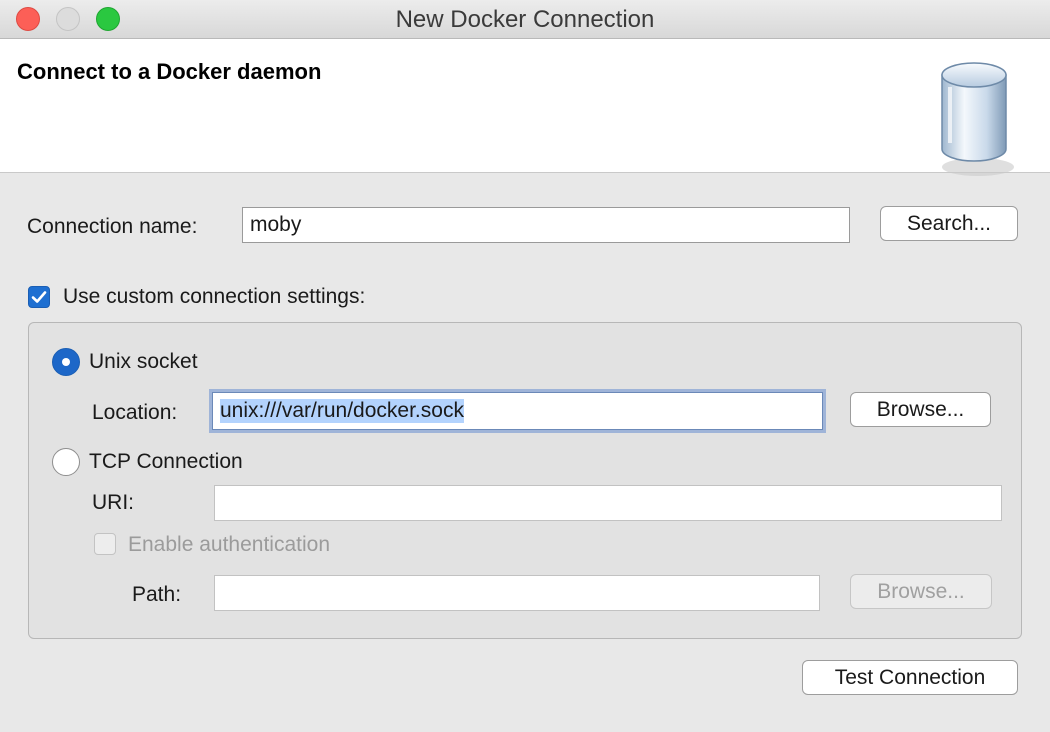 The image size is (1050, 732). What do you see at coordinates (214, 296) in the screenshot?
I see `custom-settings-label: Use custom connection settings:` at bounding box center [214, 296].